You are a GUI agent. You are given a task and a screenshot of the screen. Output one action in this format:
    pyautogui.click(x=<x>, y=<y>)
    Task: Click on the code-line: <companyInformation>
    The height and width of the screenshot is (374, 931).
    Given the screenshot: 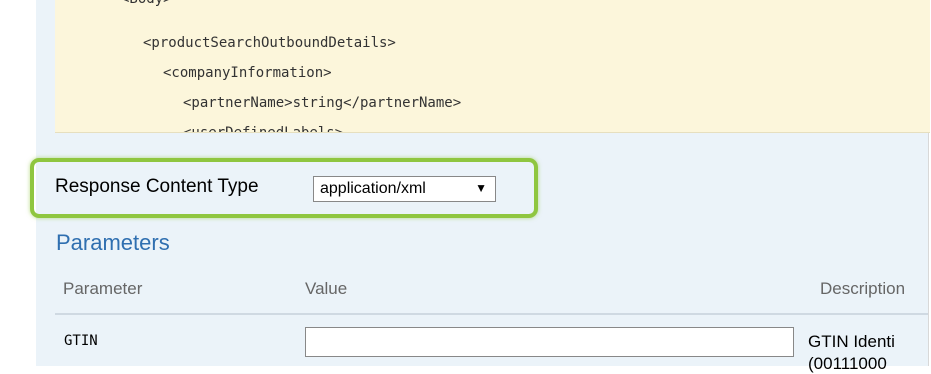 What is the action you would take?
    pyautogui.click(x=247, y=73)
    